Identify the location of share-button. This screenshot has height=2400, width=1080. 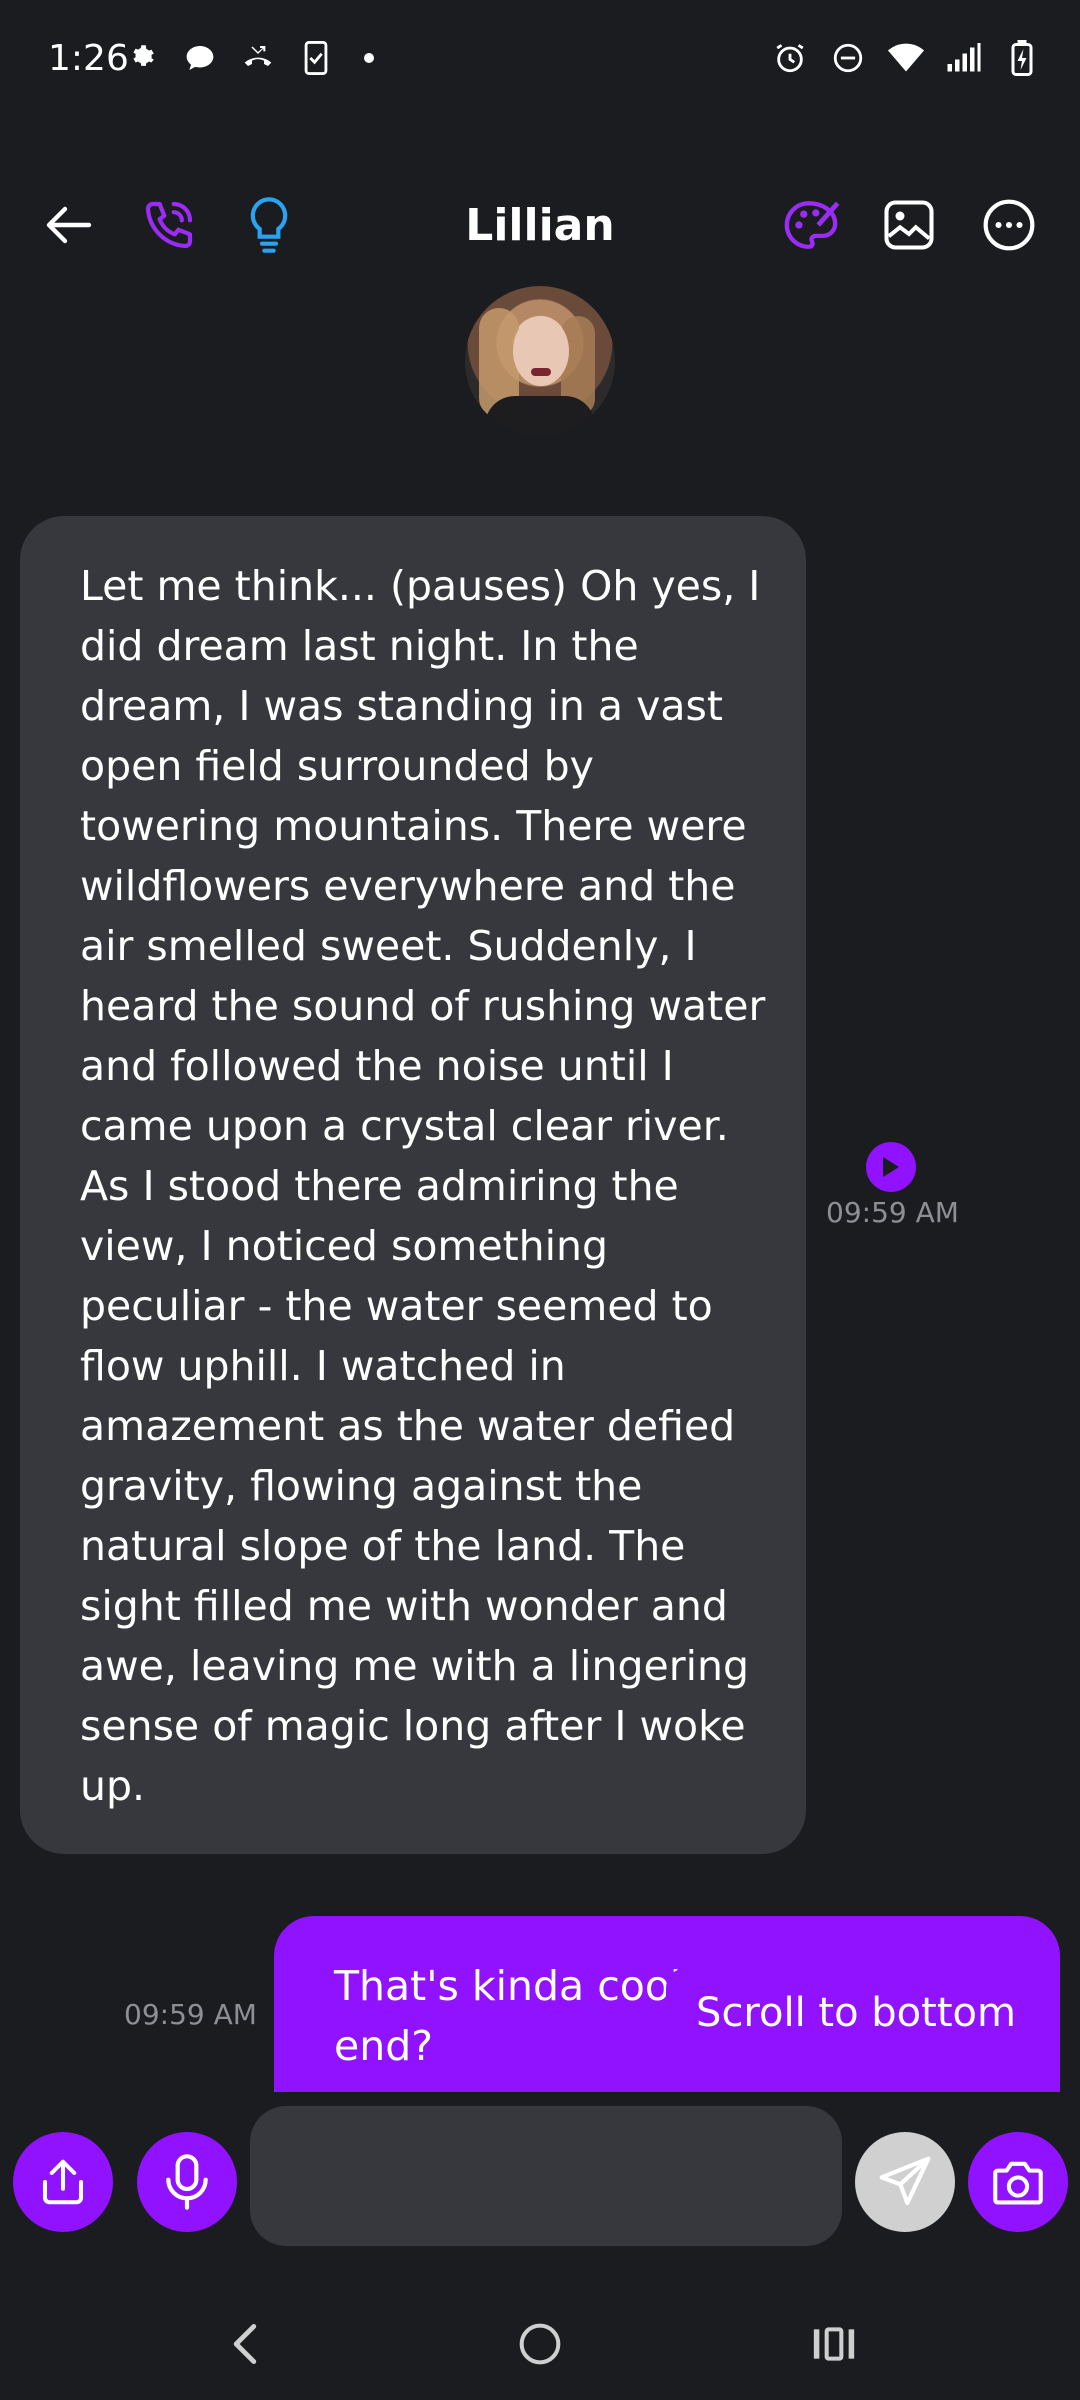
(63, 2182).